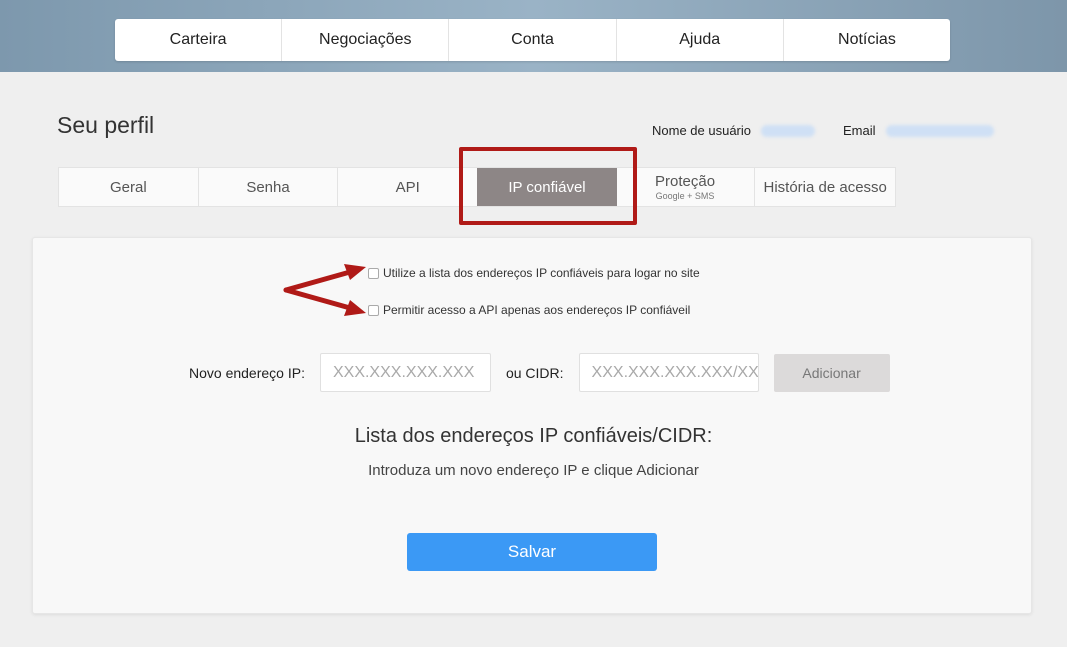  Describe the element at coordinates (831, 372) in the screenshot. I see `add-button: Adicionar` at that location.